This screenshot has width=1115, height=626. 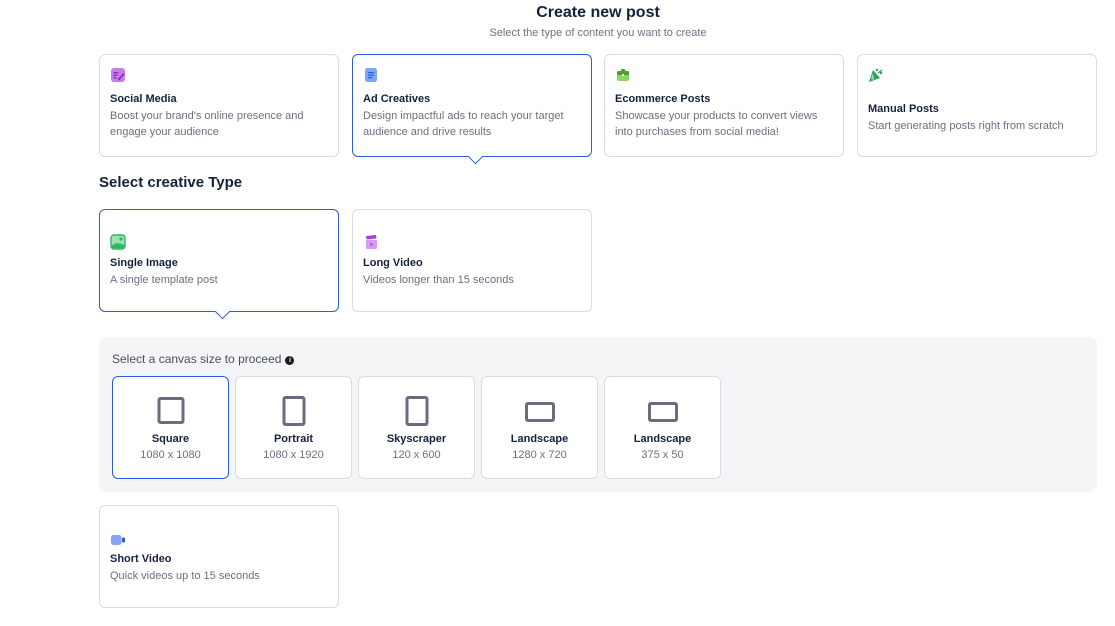 I want to click on section-title: Select creative Type, so click(x=171, y=182).